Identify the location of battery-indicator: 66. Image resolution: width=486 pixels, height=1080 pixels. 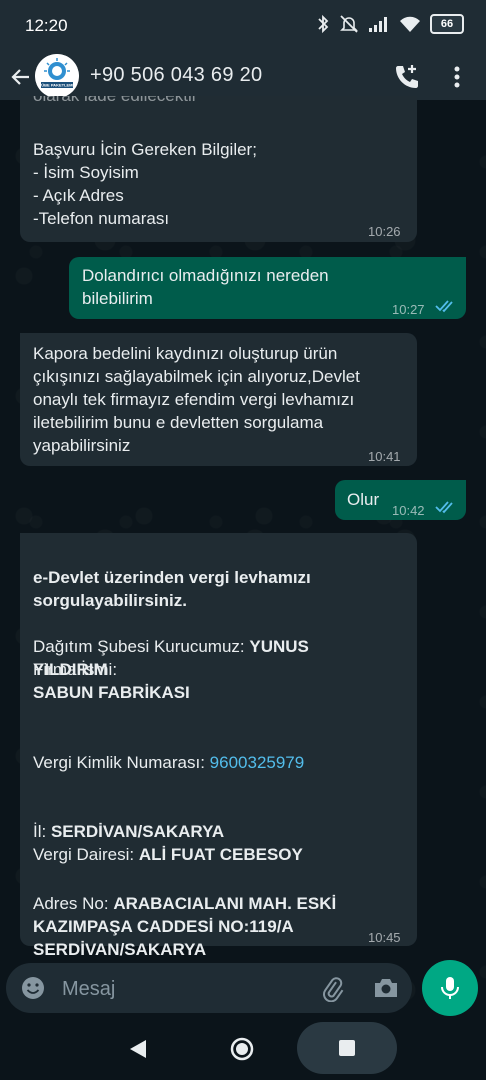
(447, 24).